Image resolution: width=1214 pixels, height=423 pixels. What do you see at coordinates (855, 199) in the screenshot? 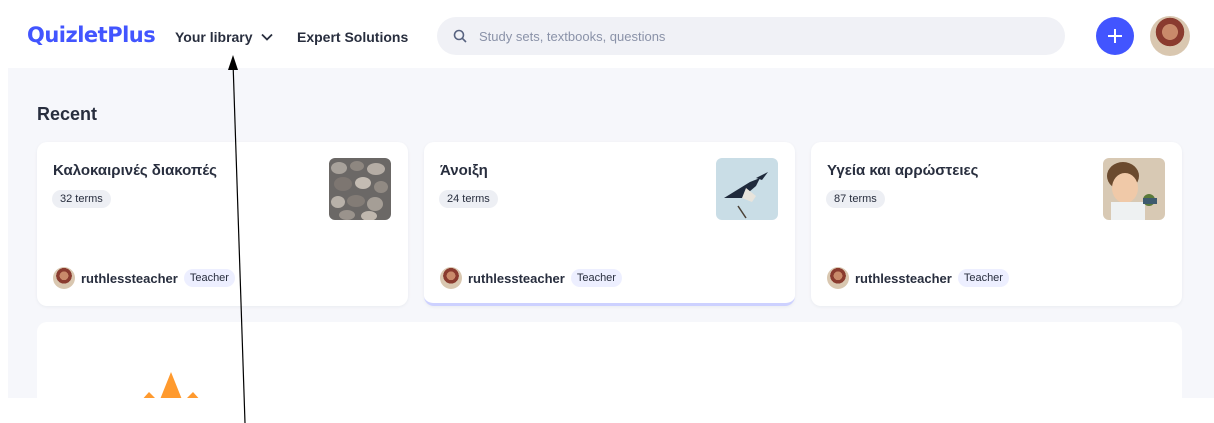
I see `terms-count-badge: 87 terms` at bounding box center [855, 199].